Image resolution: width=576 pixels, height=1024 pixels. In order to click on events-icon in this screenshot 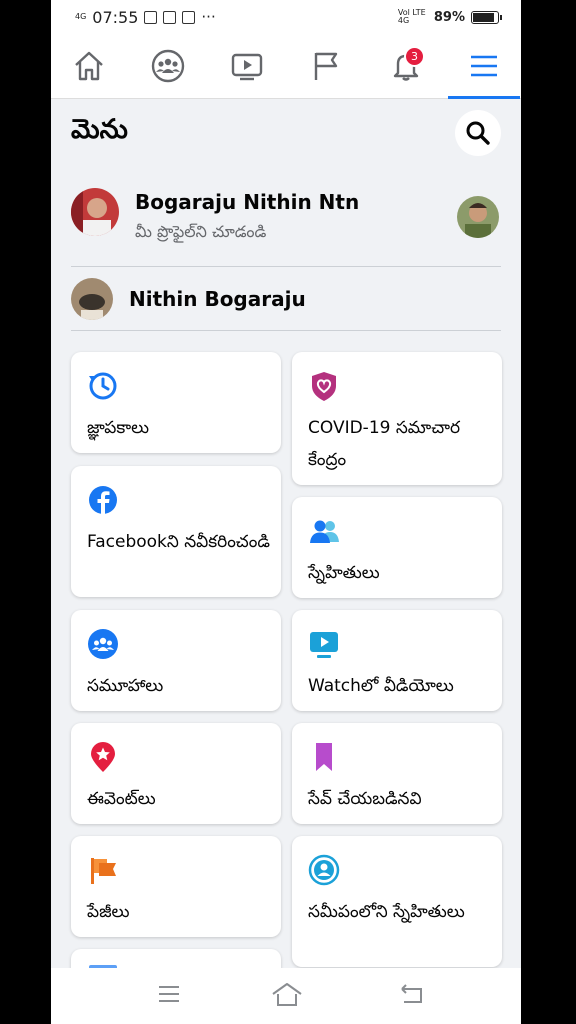, I will do `click(103, 757)`.